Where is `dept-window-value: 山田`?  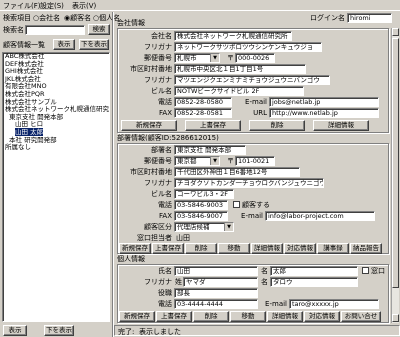
dept-window-value: 山田 is located at coordinates (183, 238).